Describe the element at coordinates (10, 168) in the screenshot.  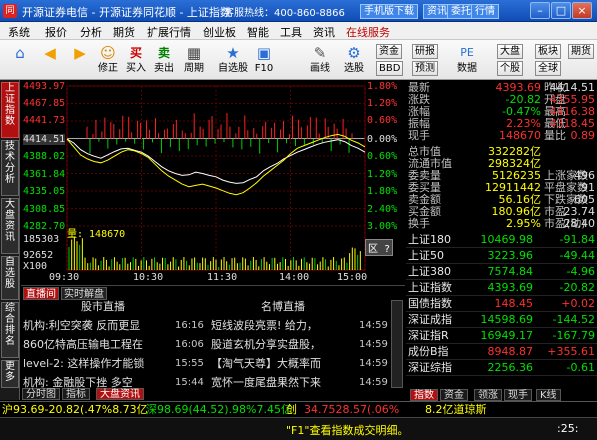
I see `side-tab-technical: 技术分析` at that location.